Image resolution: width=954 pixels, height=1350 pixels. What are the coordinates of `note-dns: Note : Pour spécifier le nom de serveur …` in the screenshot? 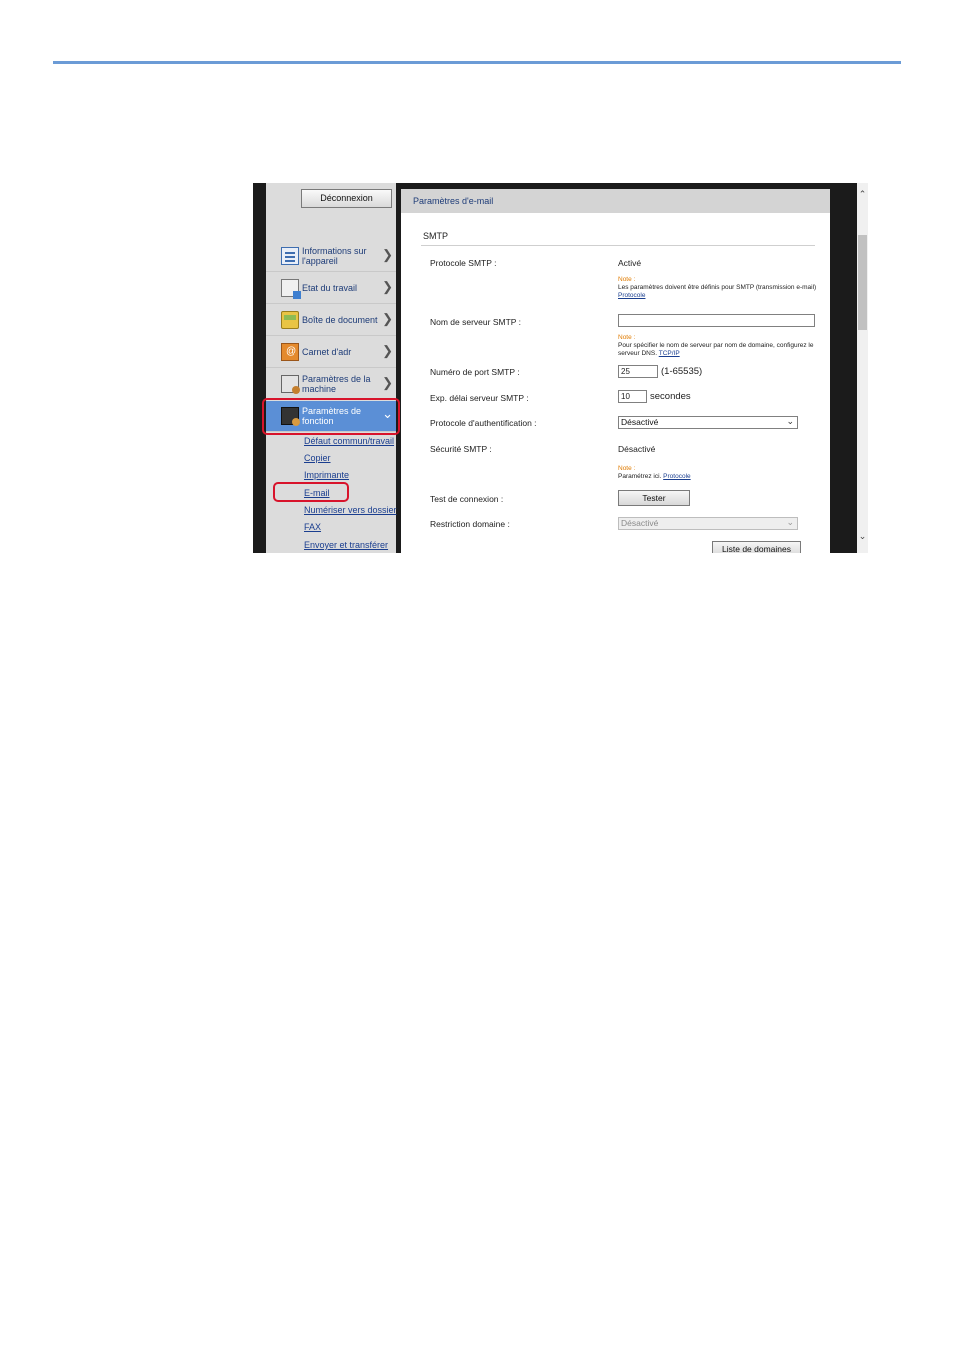 It's located at (718, 346).